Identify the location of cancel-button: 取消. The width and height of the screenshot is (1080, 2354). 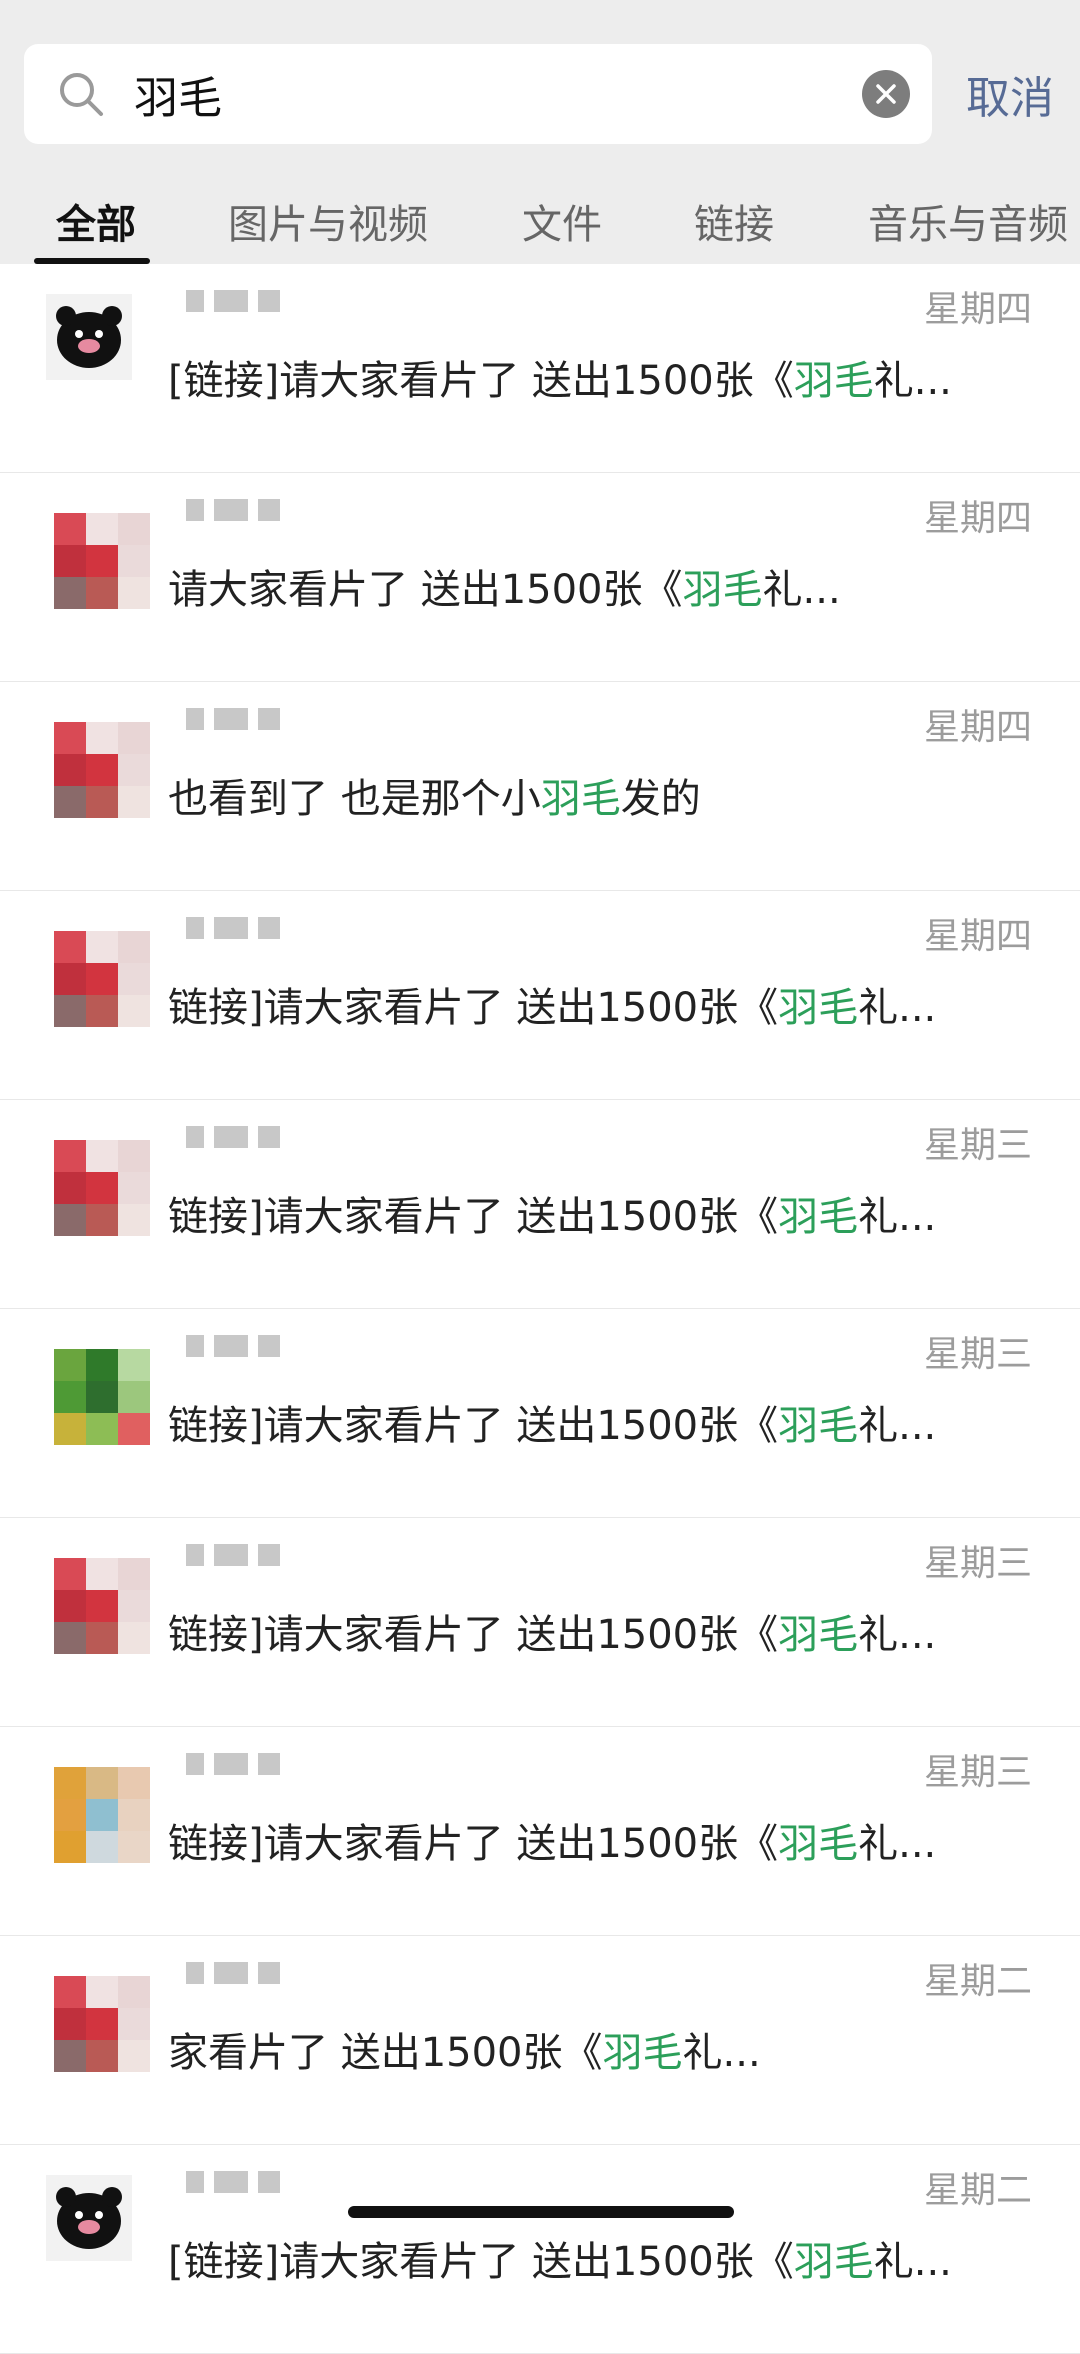
(1010, 94).